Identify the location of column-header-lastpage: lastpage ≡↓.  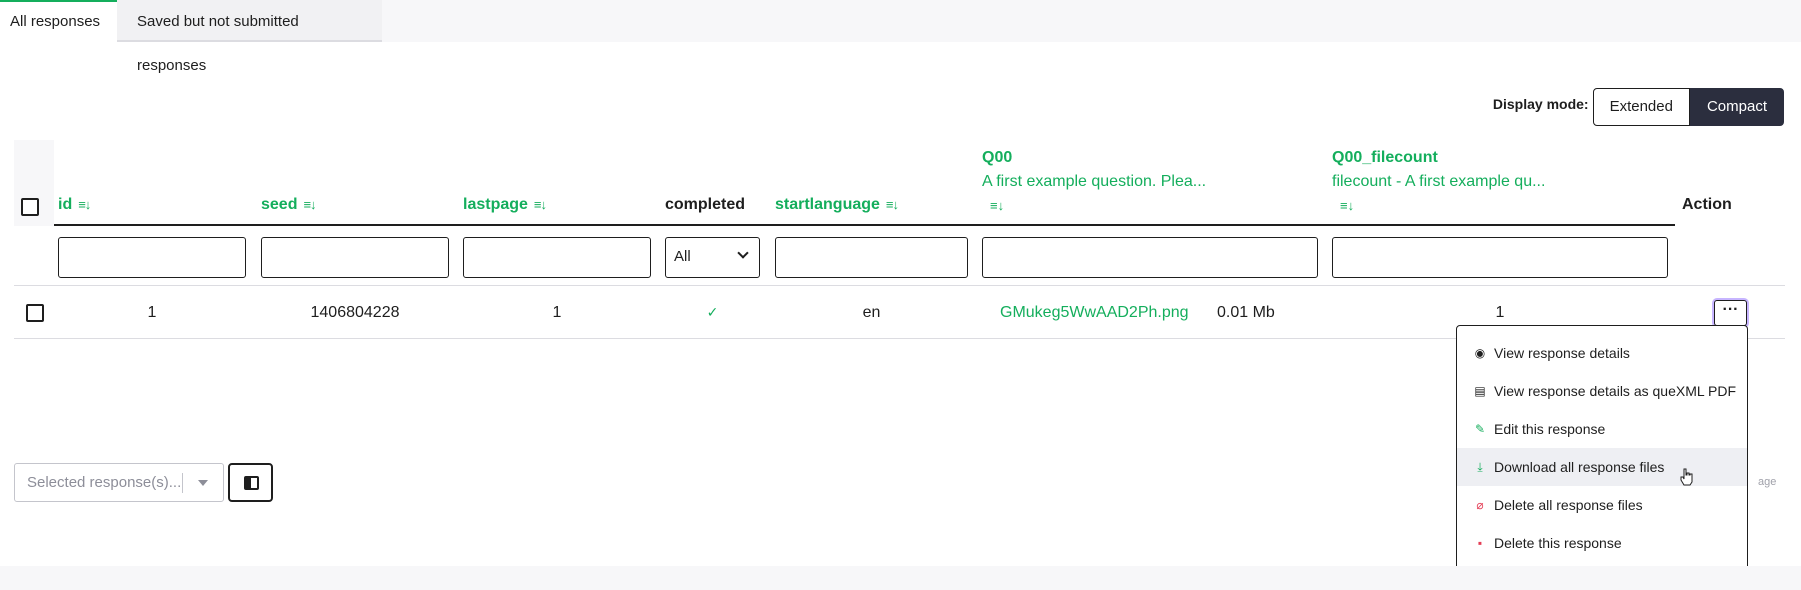
(505, 205).